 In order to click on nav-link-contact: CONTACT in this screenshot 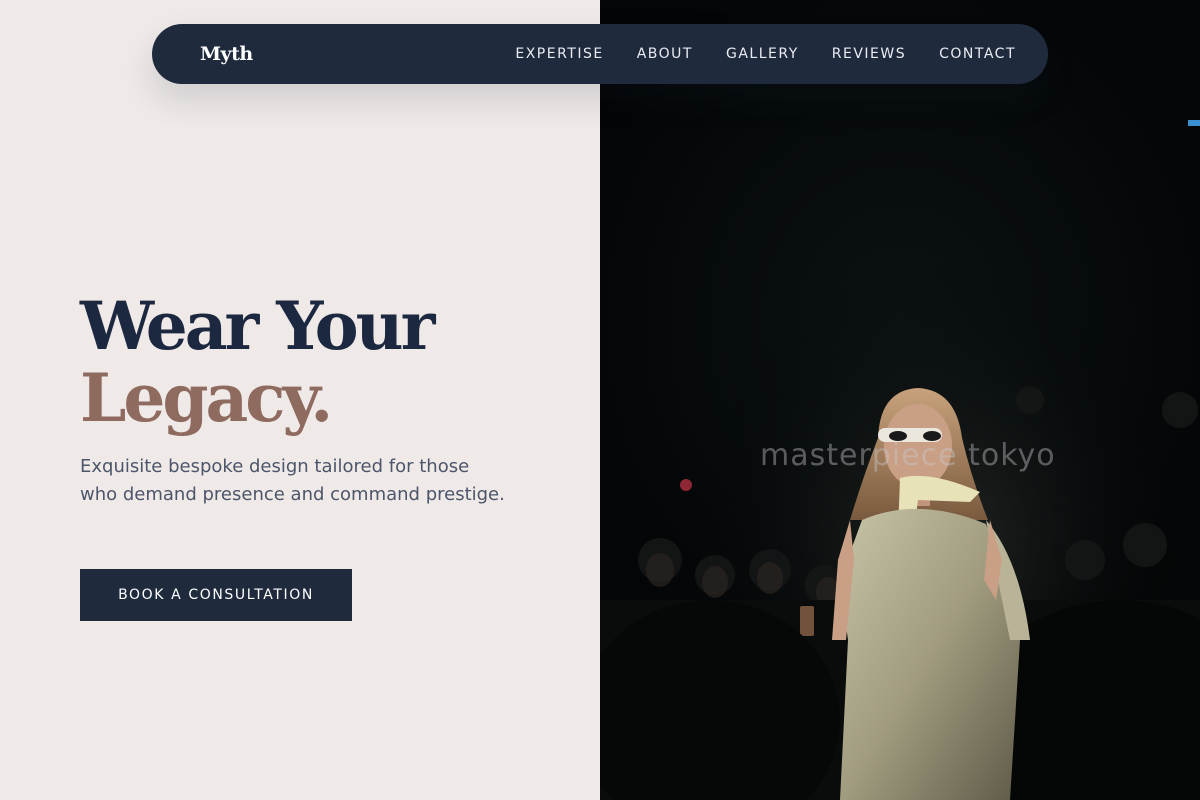, I will do `click(977, 54)`.